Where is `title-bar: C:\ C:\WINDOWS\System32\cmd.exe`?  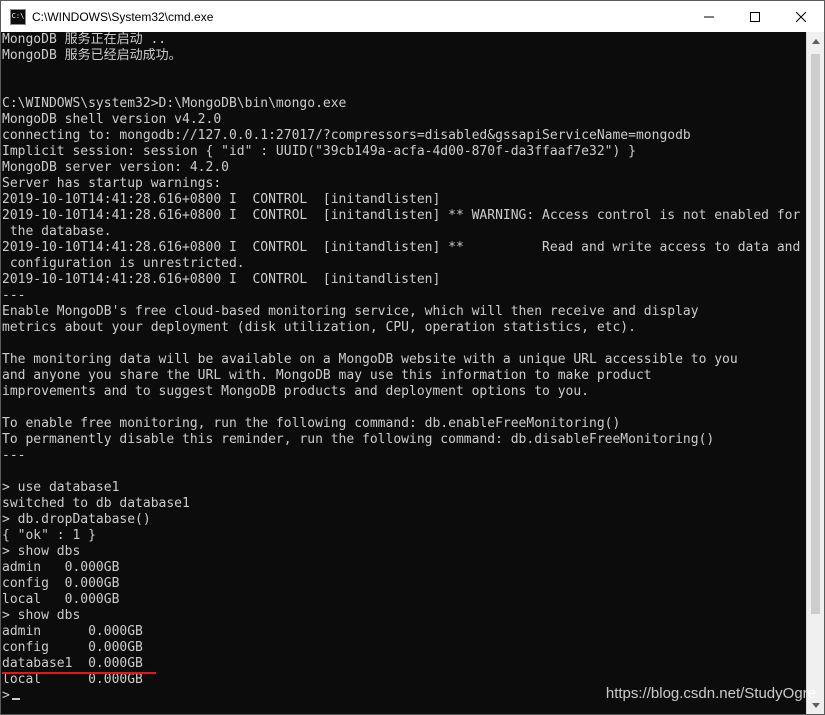 title-bar: C:\ C:\WINDOWS\System32\cmd.exe is located at coordinates (412, 16).